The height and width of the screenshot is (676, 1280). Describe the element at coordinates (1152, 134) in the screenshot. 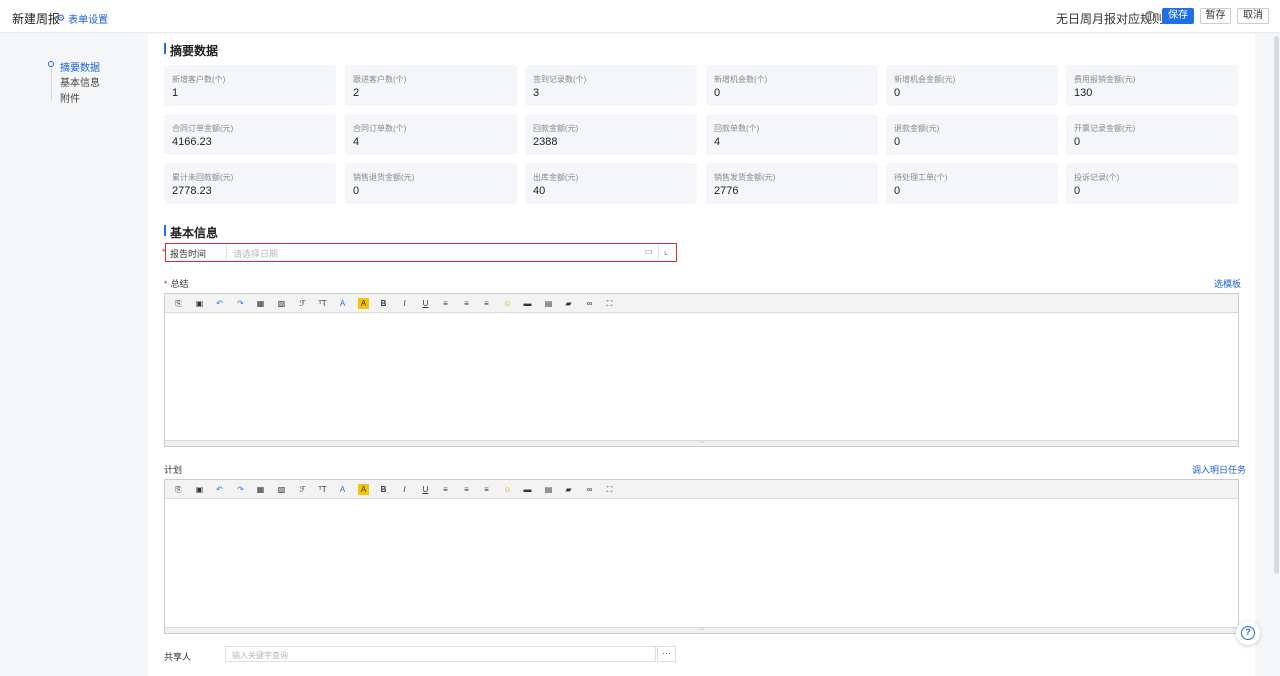

I see `stat-card: 开票记录金额(元) 0` at that location.